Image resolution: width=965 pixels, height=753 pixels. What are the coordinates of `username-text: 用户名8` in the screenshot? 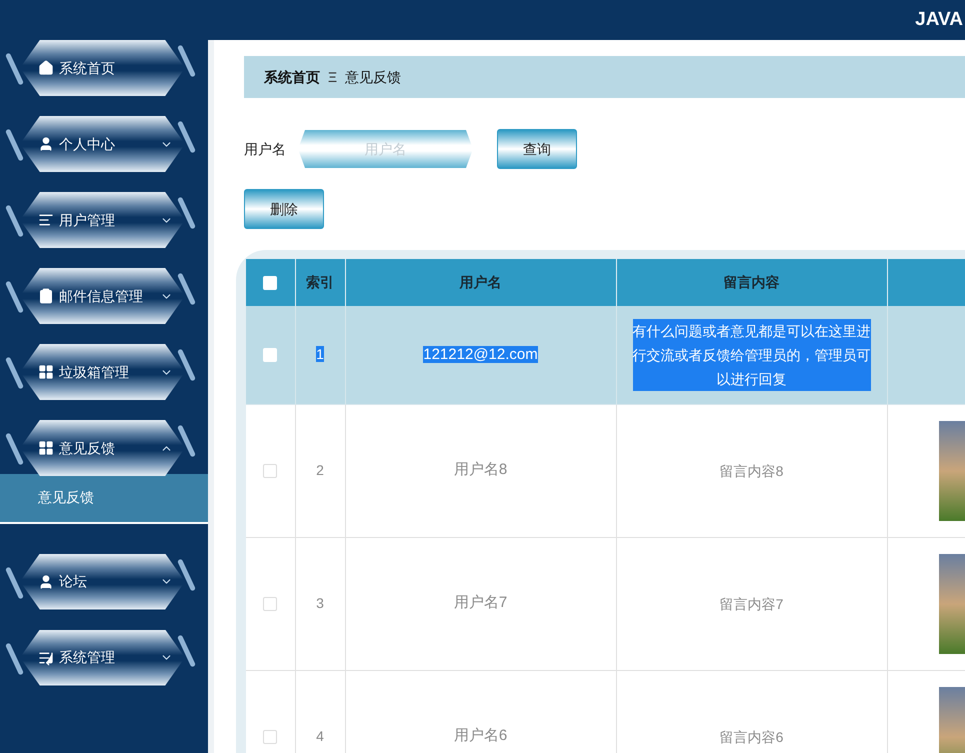 It's located at (481, 469).